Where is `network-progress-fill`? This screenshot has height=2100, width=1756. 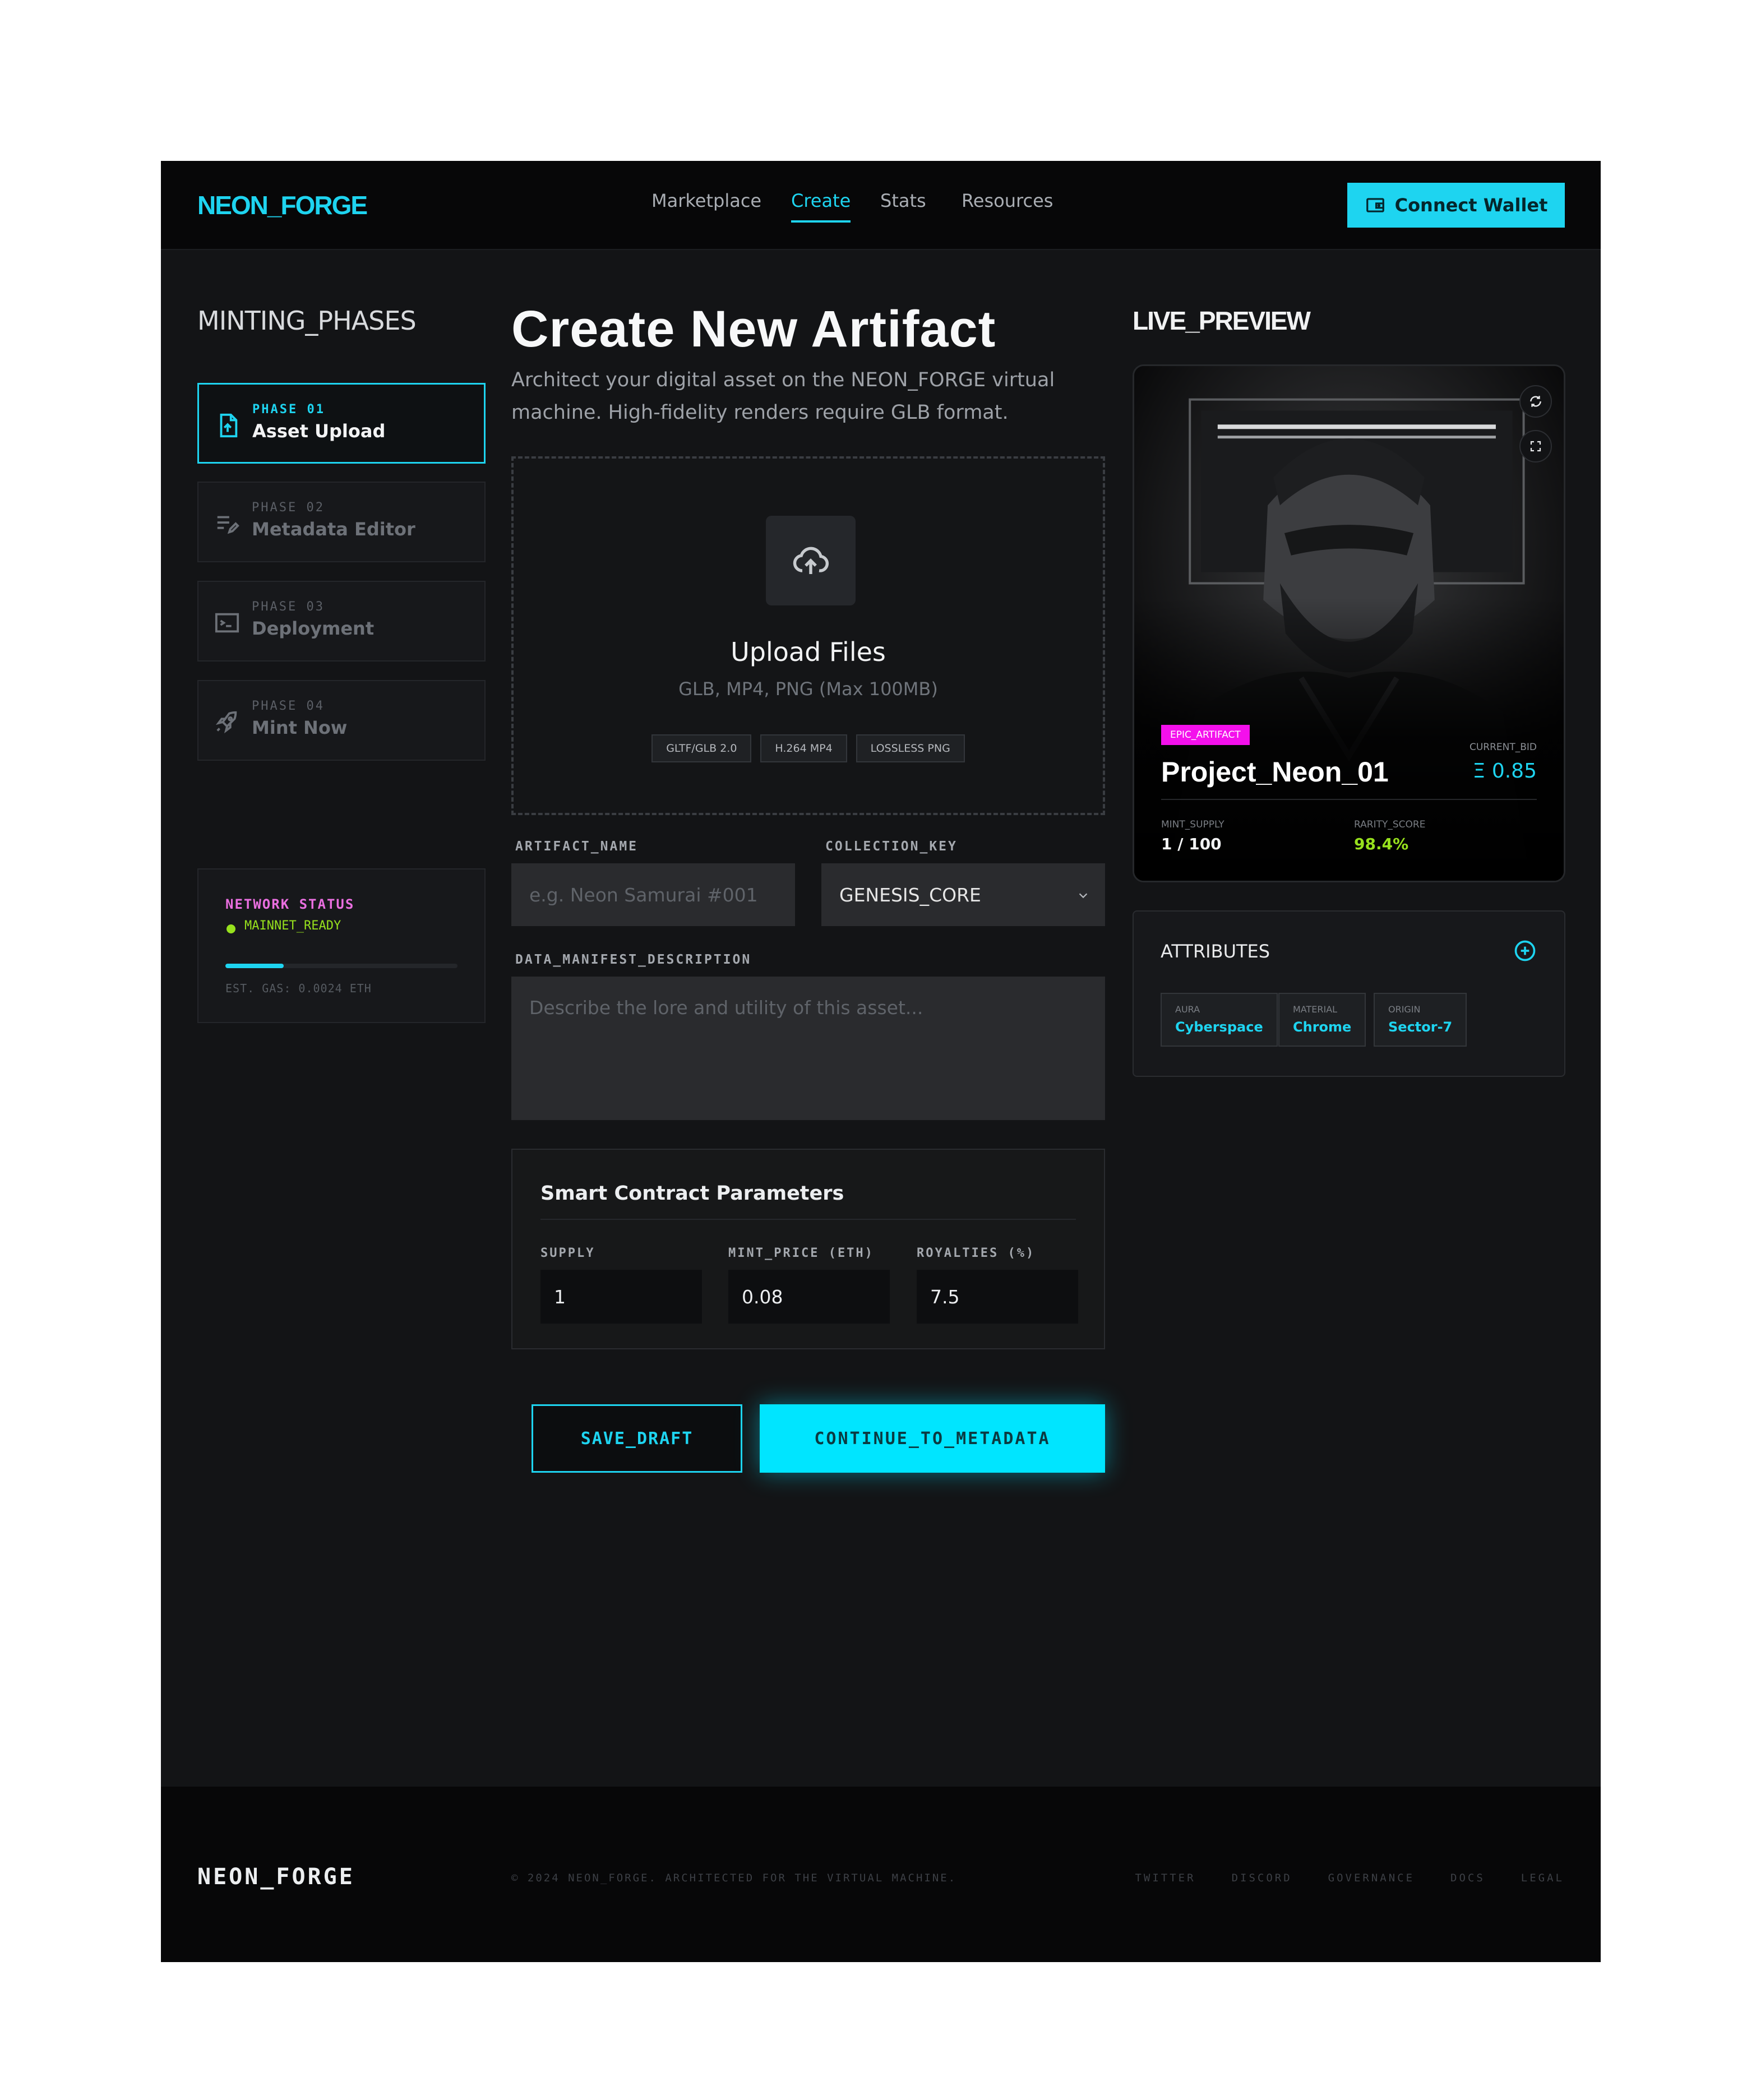 network-progress-fill is located at coordinates (254, 966).